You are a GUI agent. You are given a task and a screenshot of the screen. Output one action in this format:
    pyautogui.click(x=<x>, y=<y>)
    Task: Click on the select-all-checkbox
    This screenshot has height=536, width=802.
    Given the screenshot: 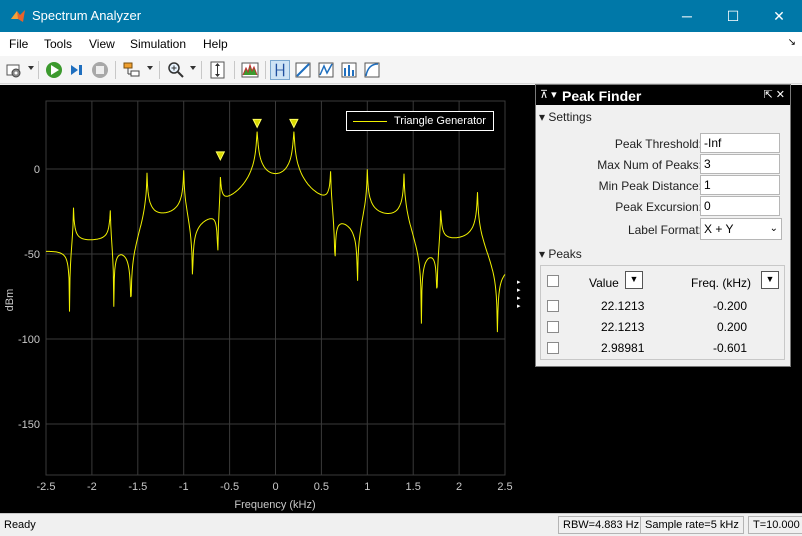 What is the action you would take?
    pyautogui.click(x=553, y=281)
    